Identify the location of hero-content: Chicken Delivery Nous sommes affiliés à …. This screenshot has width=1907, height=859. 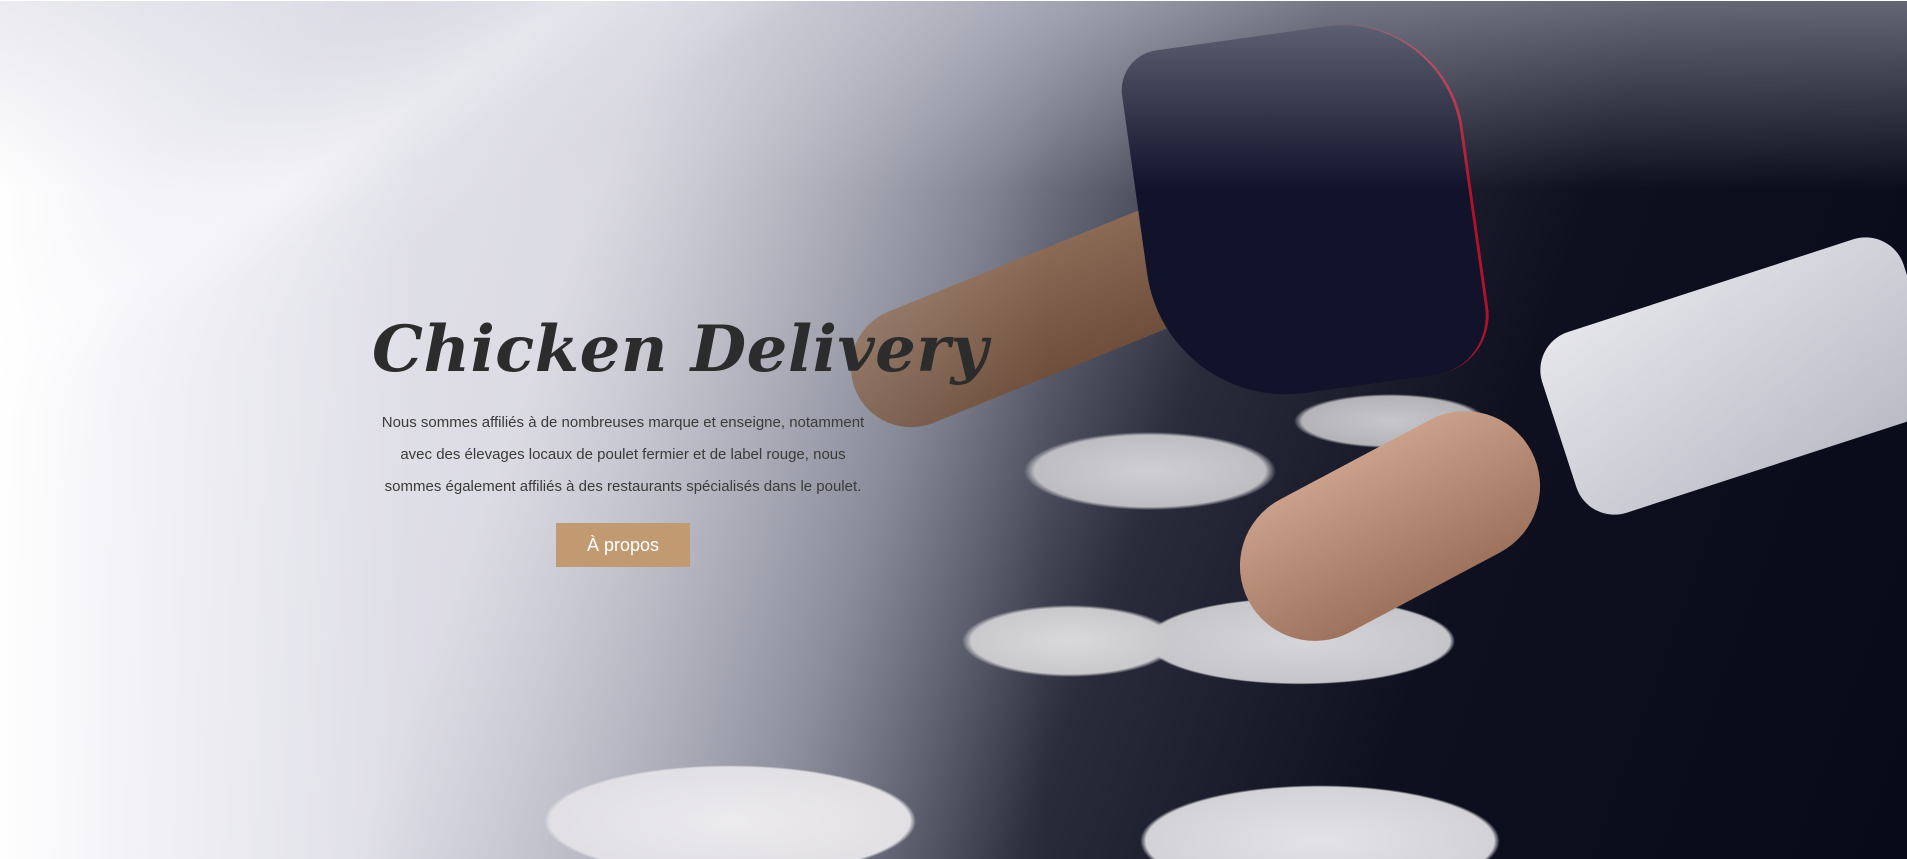
(680, 436).